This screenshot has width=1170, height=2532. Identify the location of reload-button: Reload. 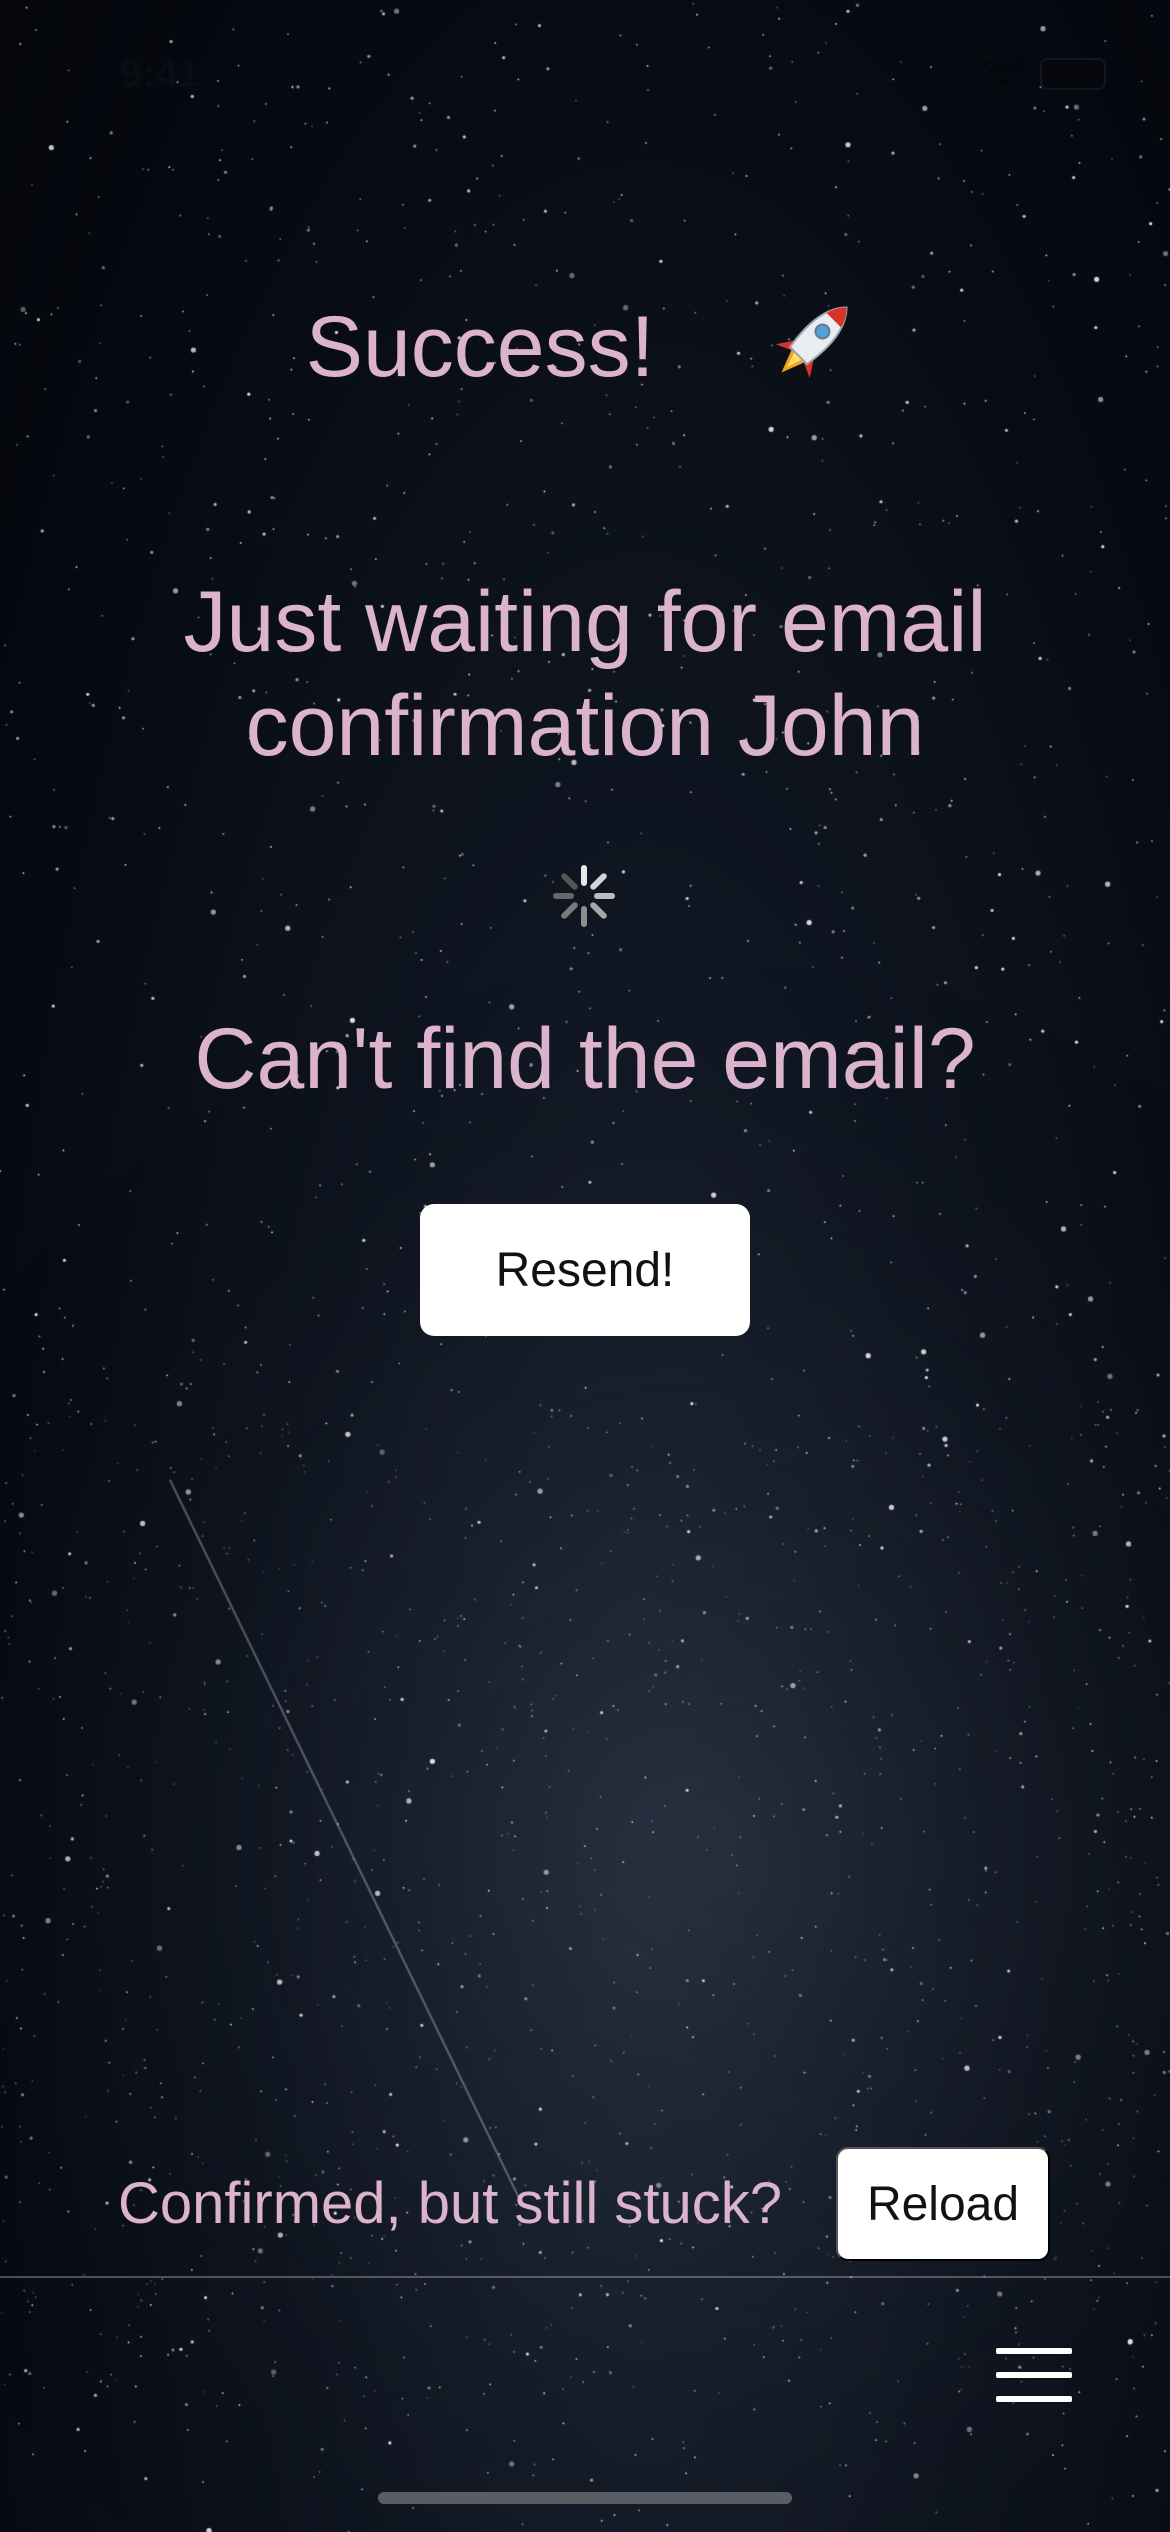
(943, 2204).